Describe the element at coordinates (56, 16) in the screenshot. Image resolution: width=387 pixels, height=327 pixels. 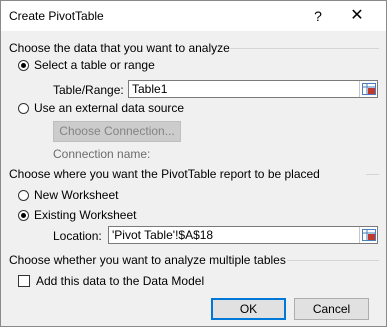
I see `dialog-title: Create PivotTable` at that location.